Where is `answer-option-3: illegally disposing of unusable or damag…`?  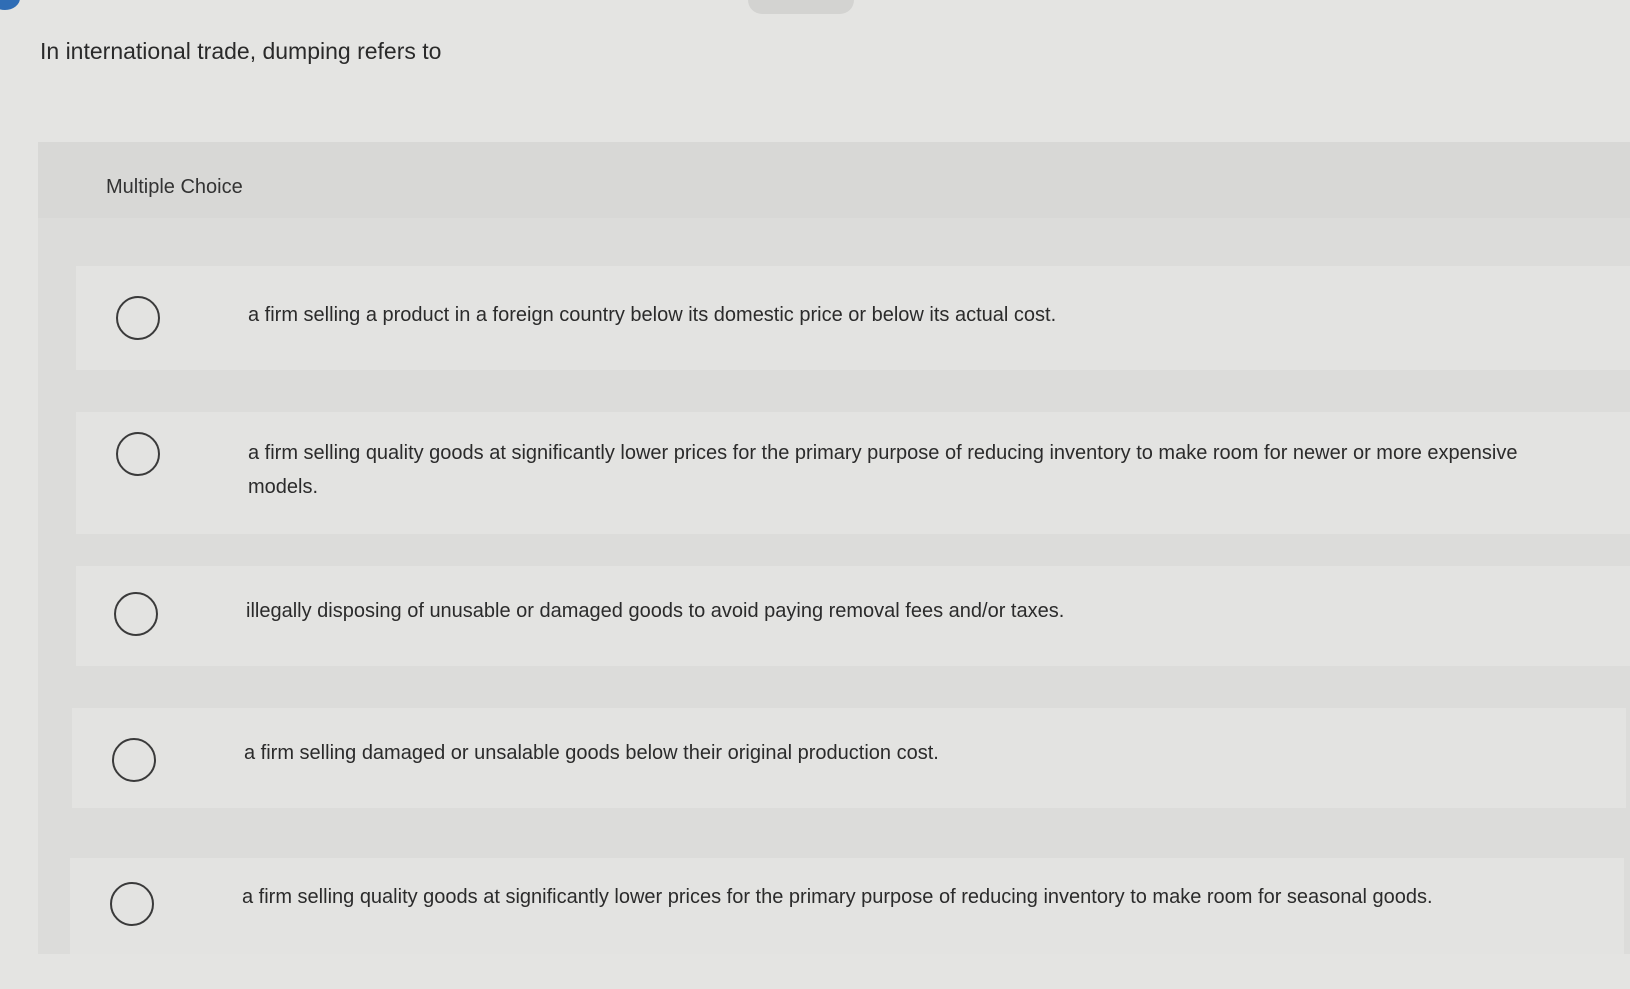 answer-option-3: illegally disposing of unusable or damag… is located at coordinates (853, 616).